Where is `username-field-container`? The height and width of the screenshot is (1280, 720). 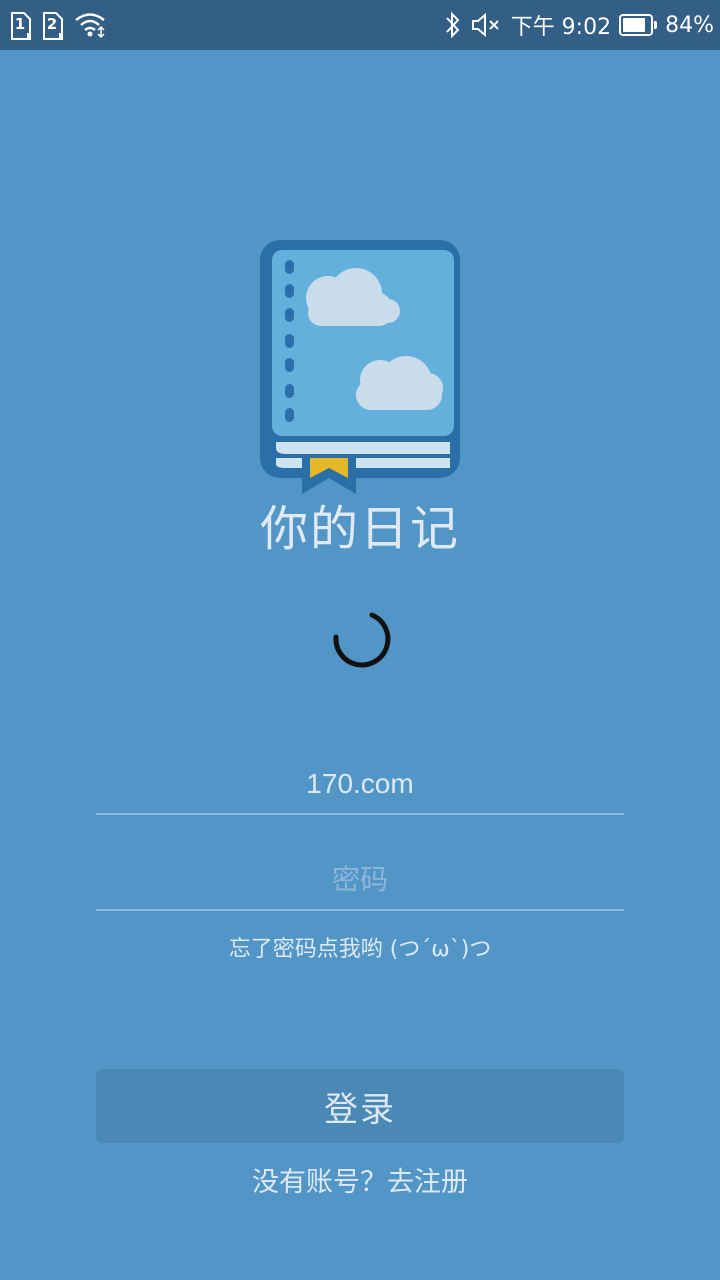
username-field-container is located at coordinates (360, 785).